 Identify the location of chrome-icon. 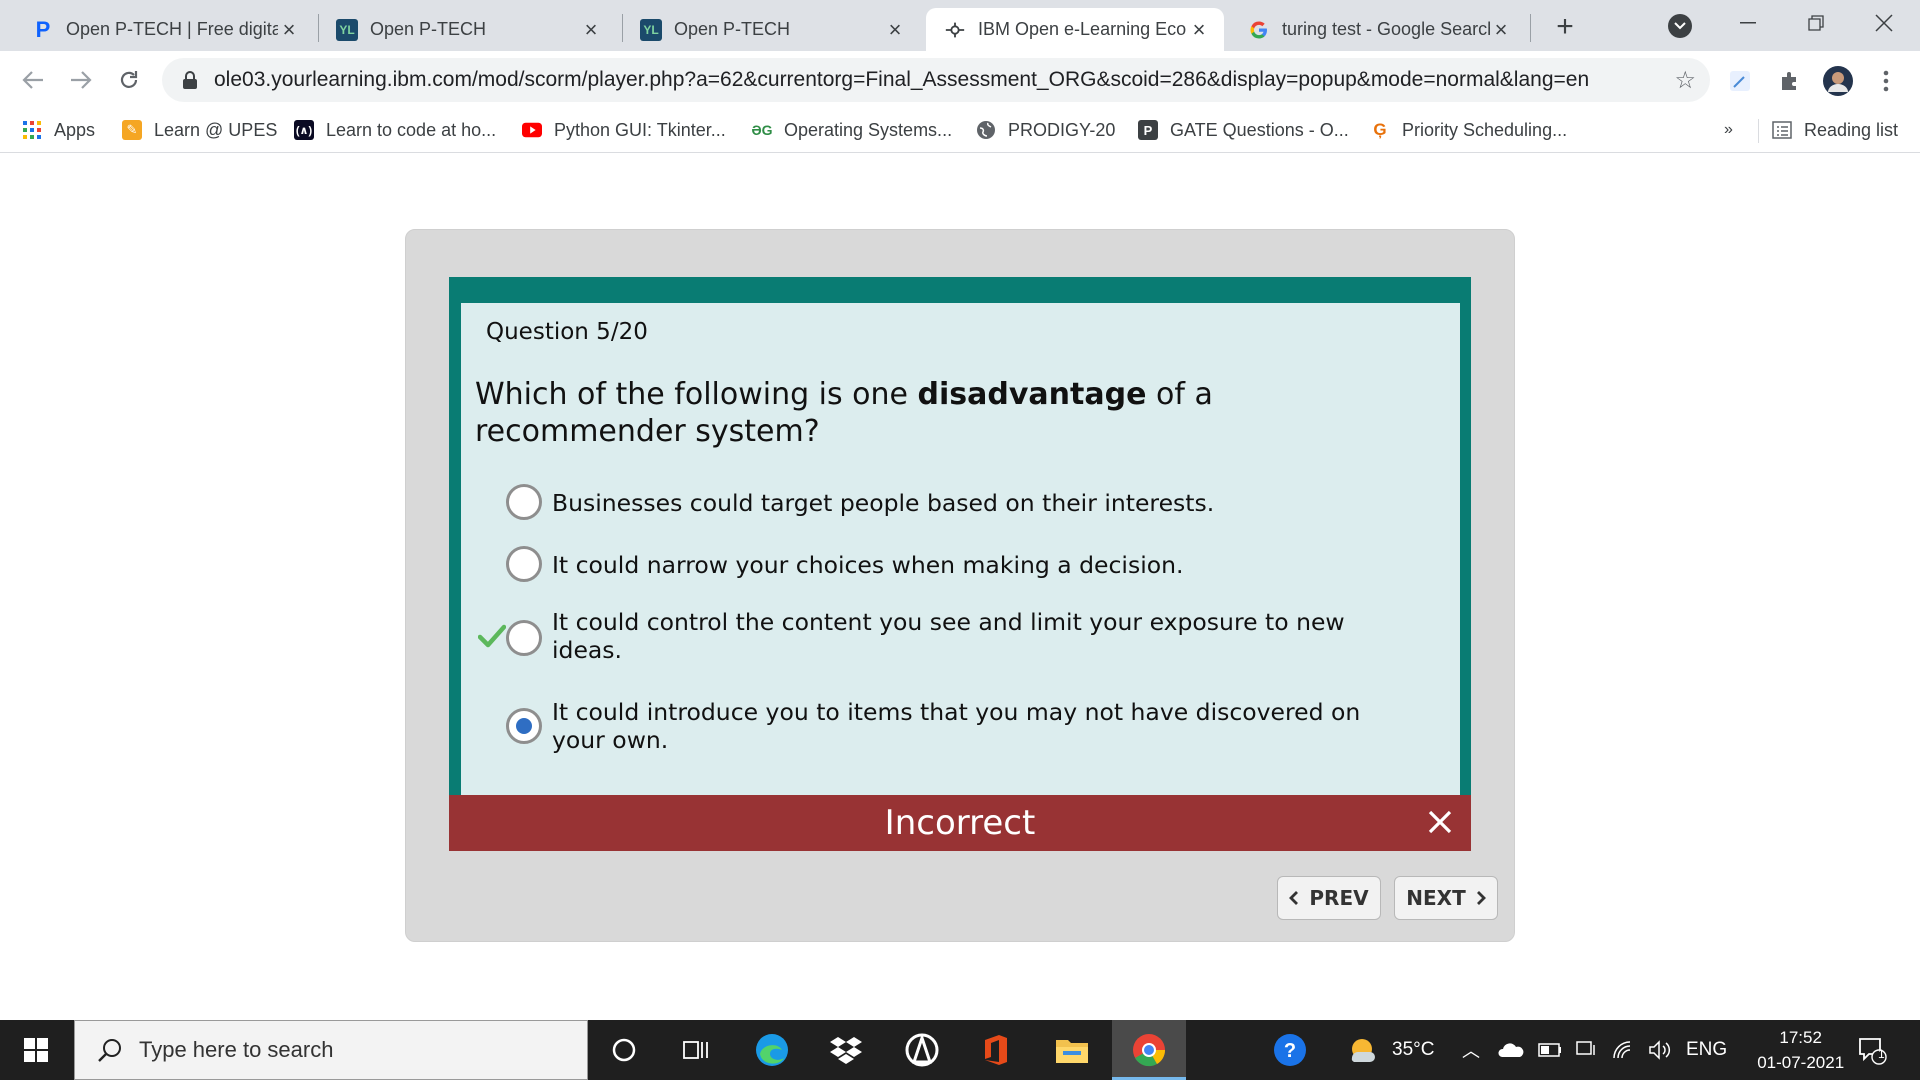
(1149, 1050).